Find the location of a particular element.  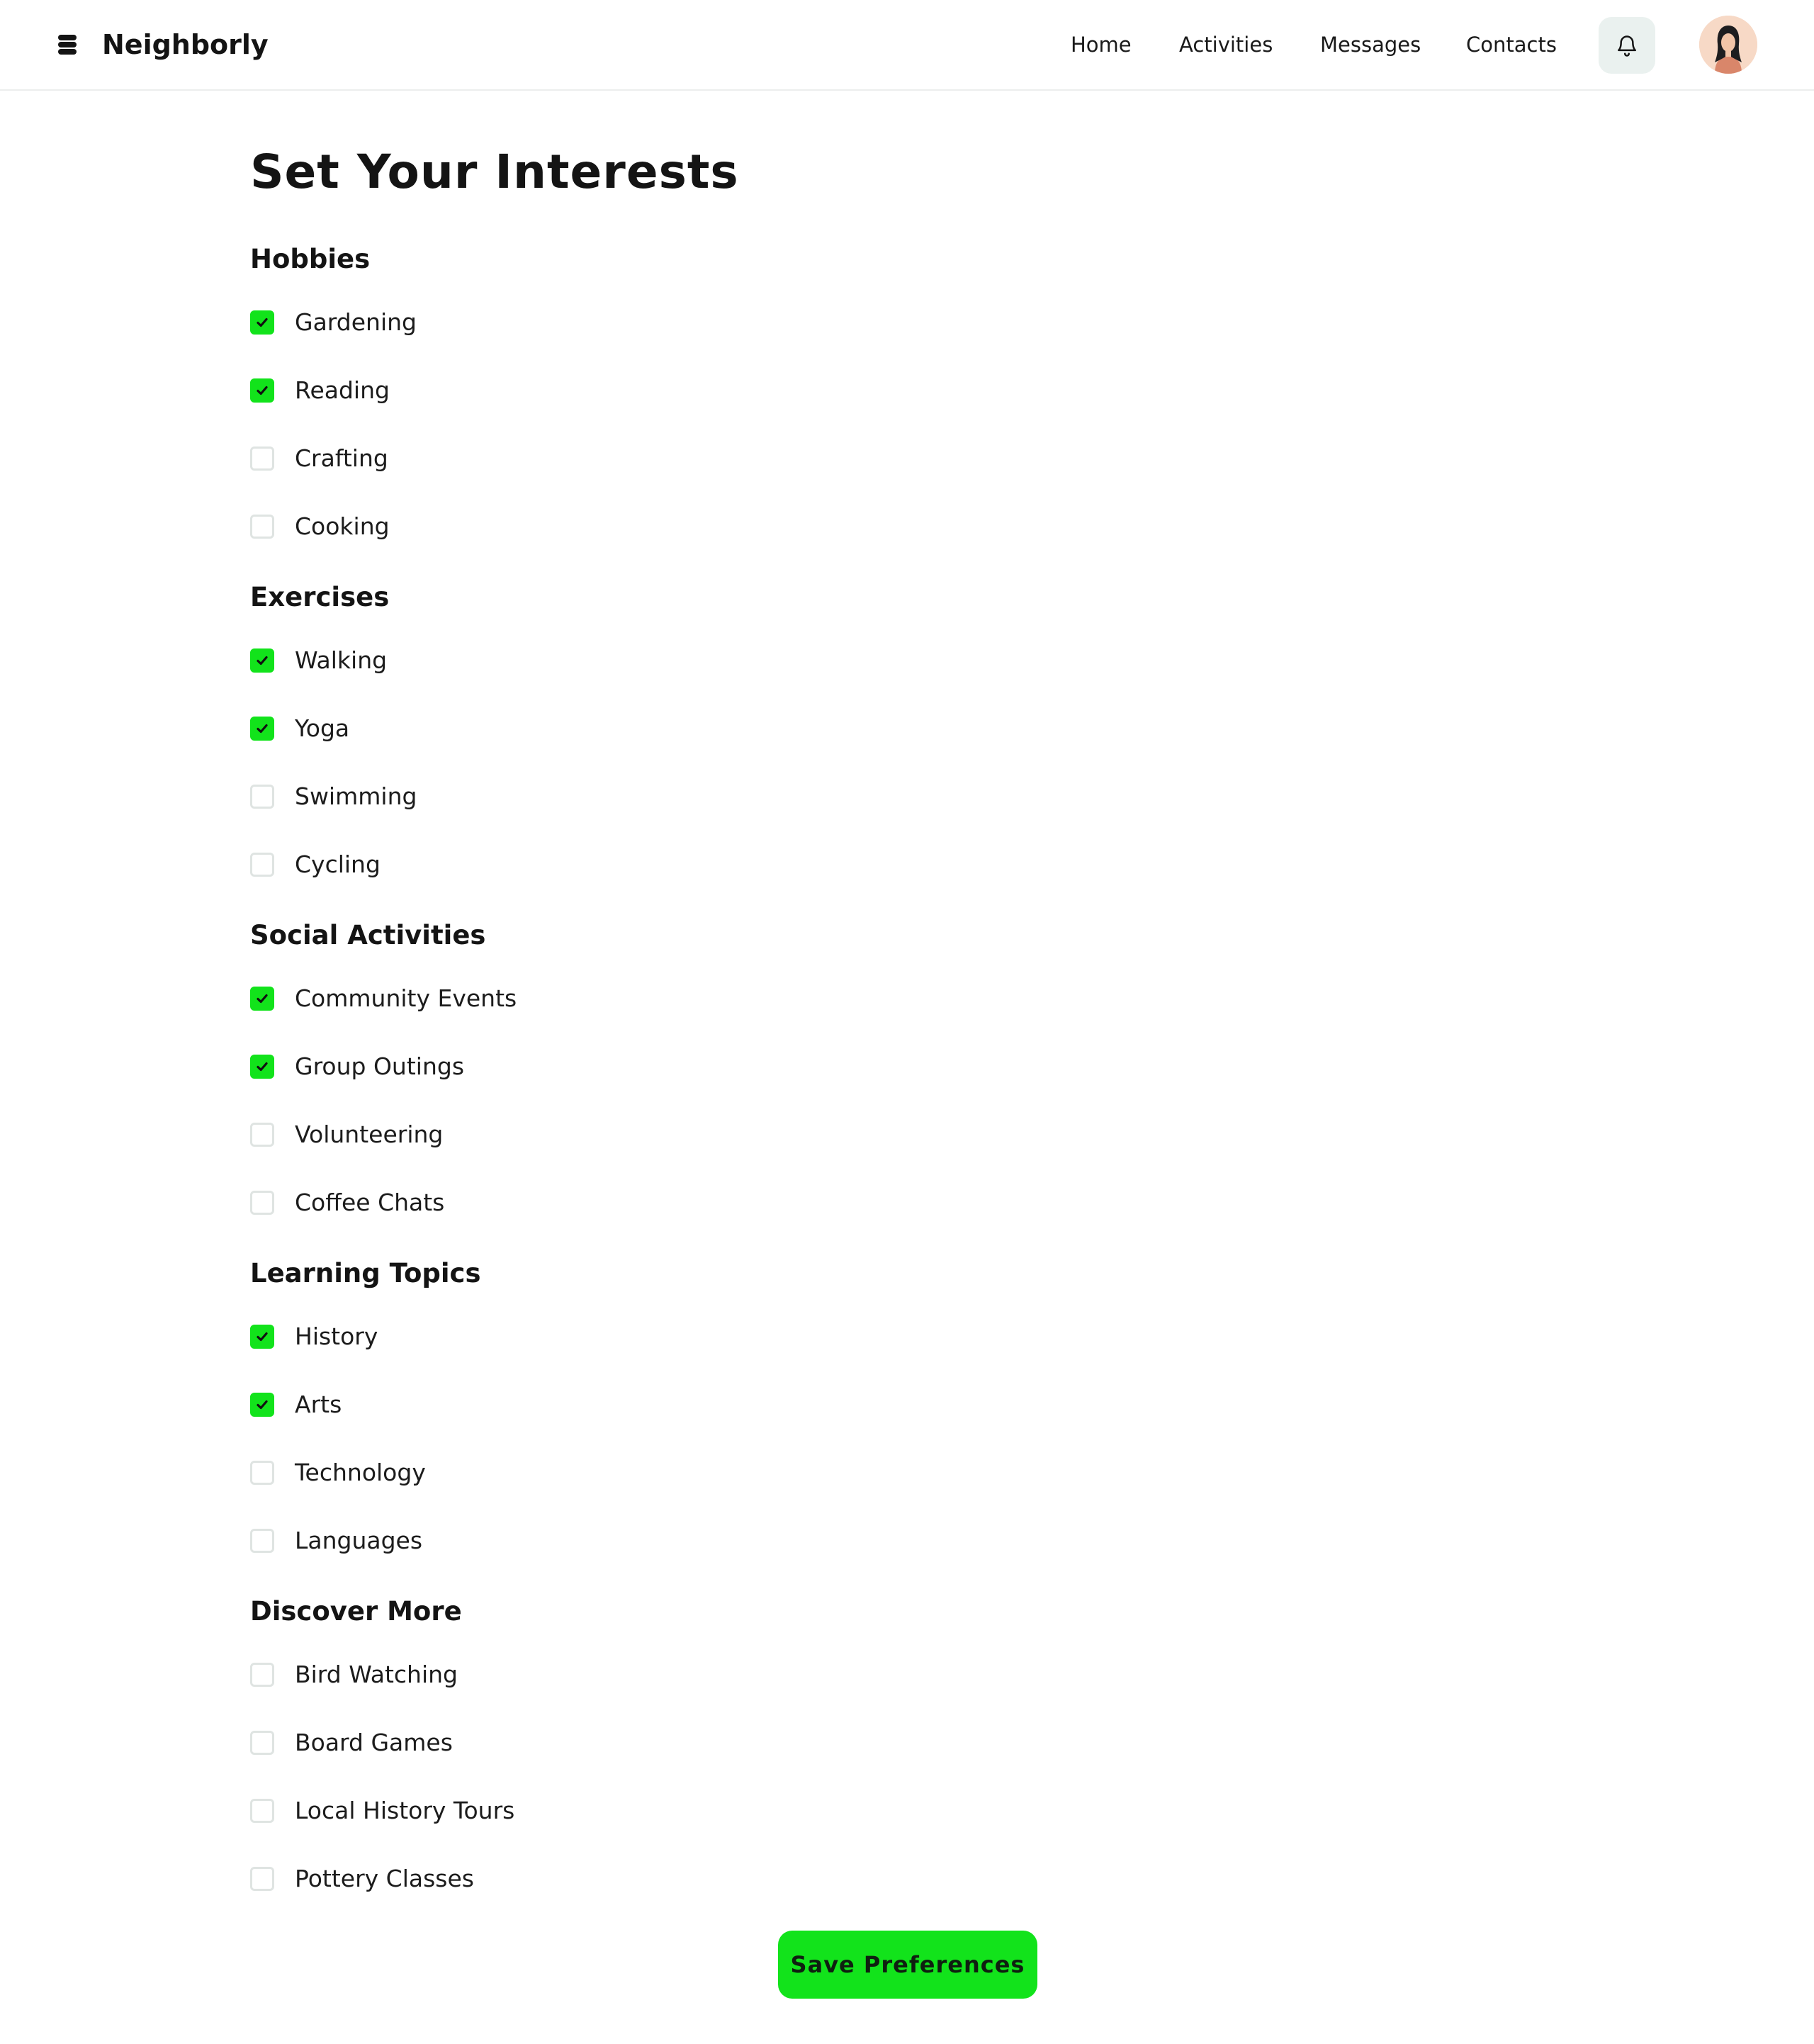

interest-option-walking: Walking is located at coordinates (318, 661).